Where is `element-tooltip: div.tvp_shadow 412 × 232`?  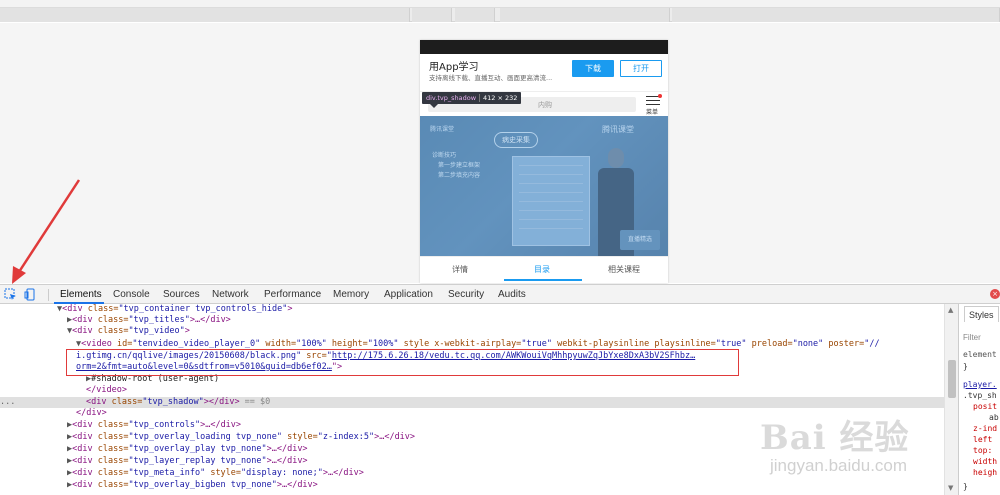 element-tooltip: div.tvp_shadow 412 × 232 is located at coordinates (472, 98).